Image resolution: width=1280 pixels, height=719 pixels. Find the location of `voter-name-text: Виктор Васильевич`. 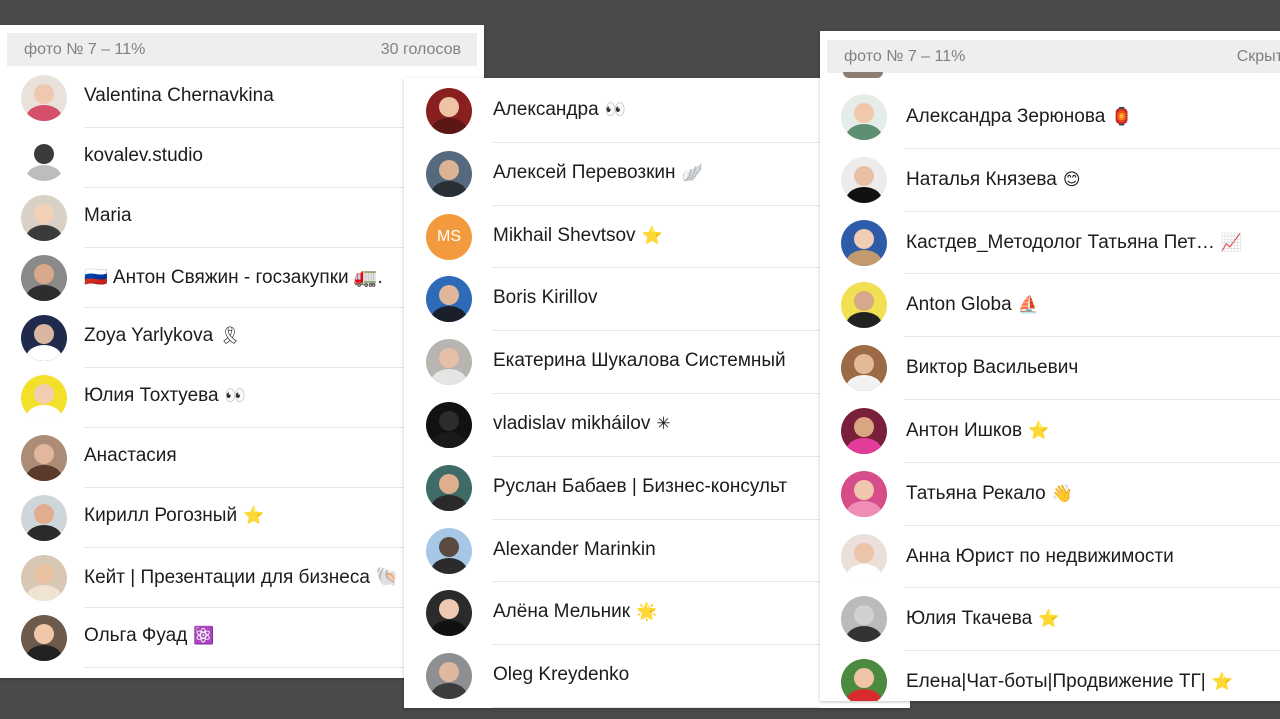

voter-name-text: Виктор Васильевич is located at coordinates (992, 368).